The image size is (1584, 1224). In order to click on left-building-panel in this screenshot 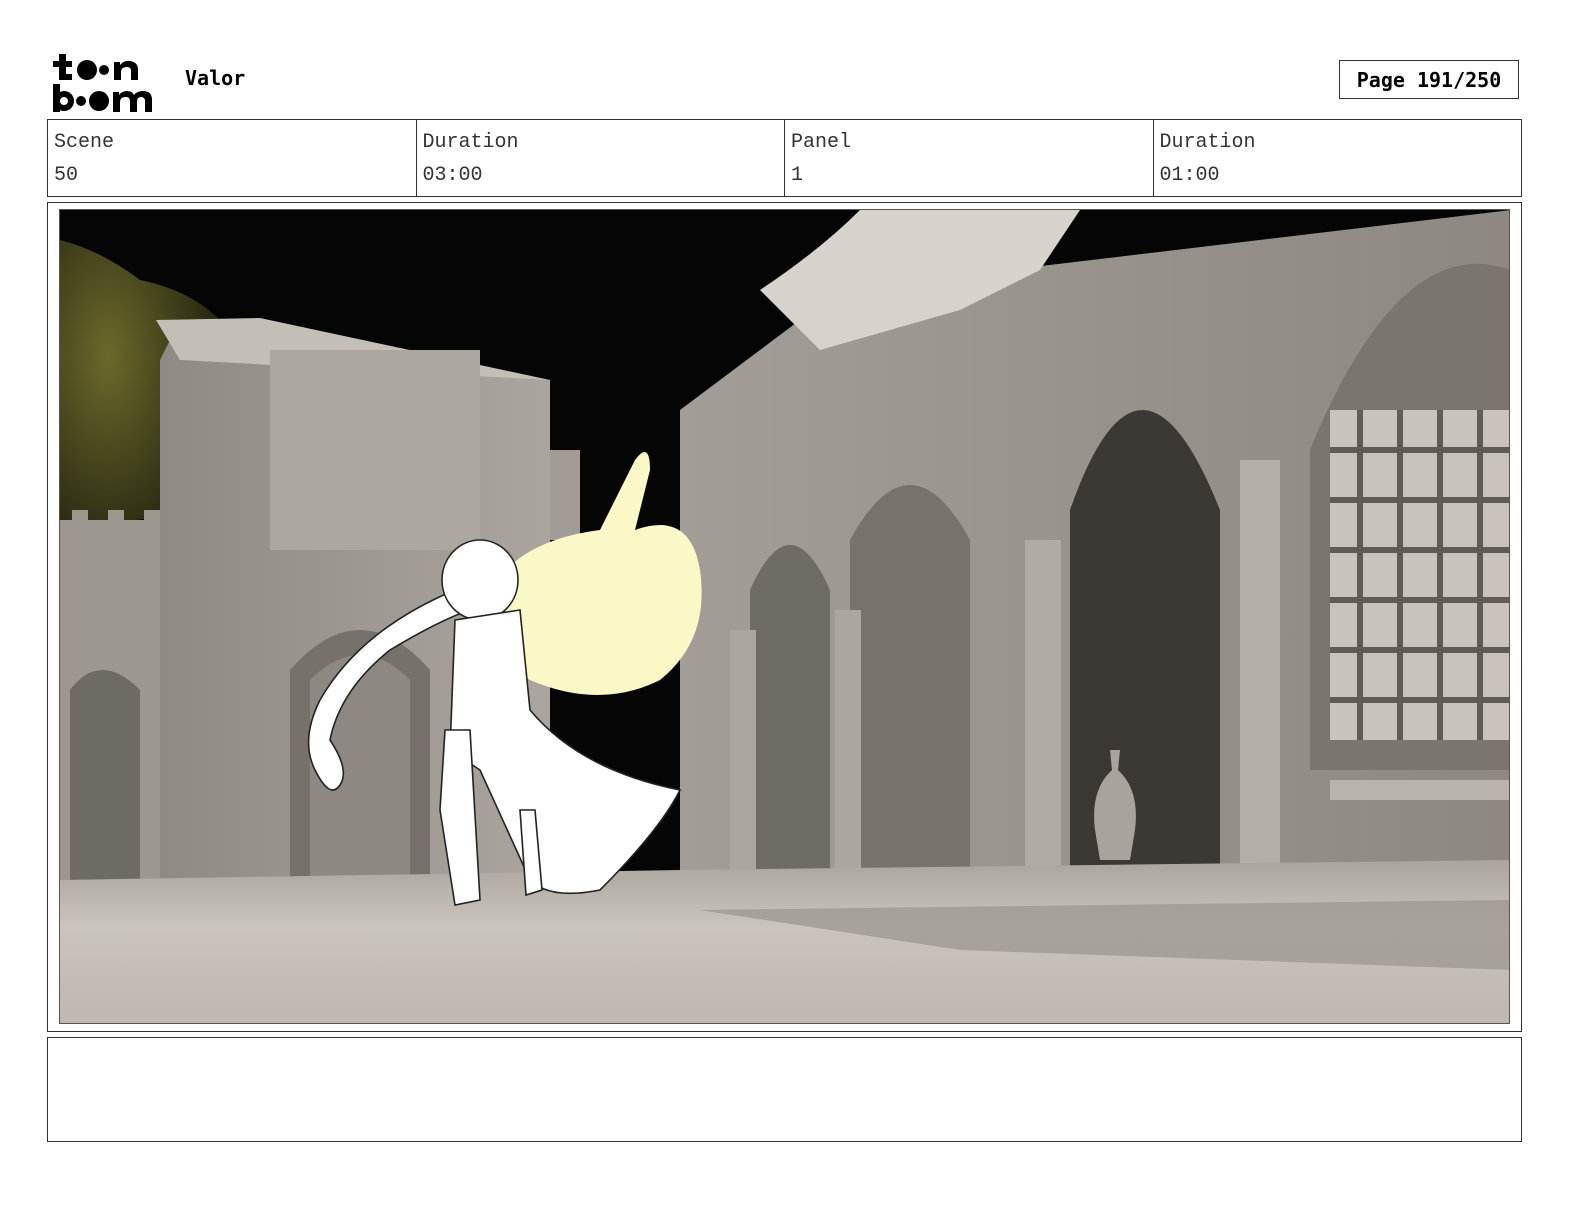, I will do `click(375, 450)`.